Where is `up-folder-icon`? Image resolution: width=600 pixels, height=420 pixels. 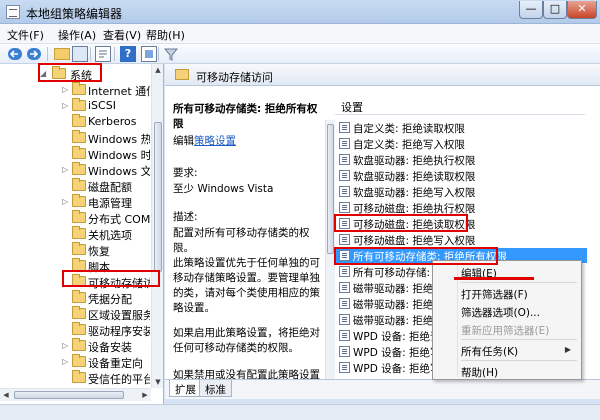 up-folder-icon is located at coordinates (62, 54).